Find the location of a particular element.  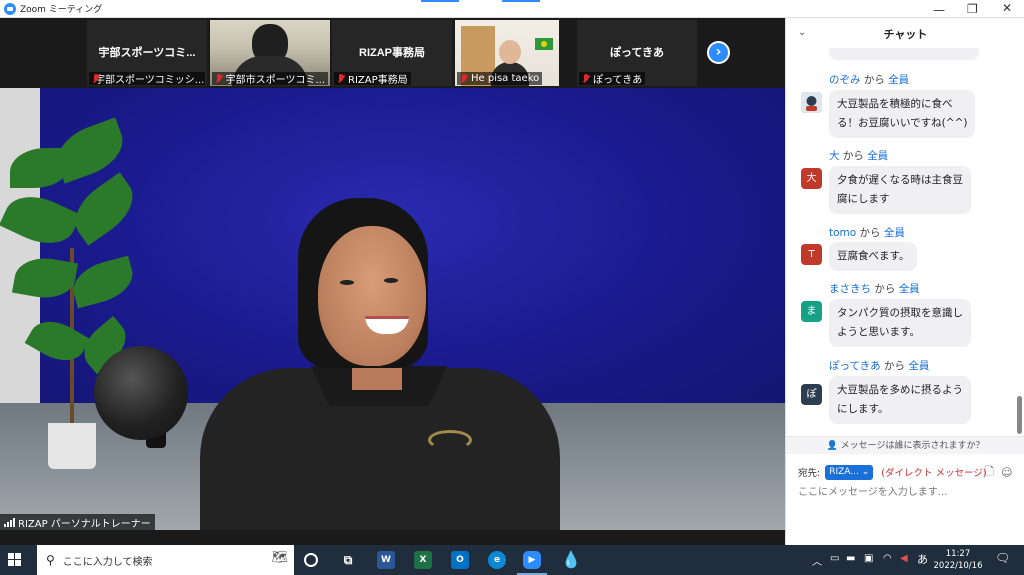

paint-drop-icon: 💧 is located at coordinates (571, 560).